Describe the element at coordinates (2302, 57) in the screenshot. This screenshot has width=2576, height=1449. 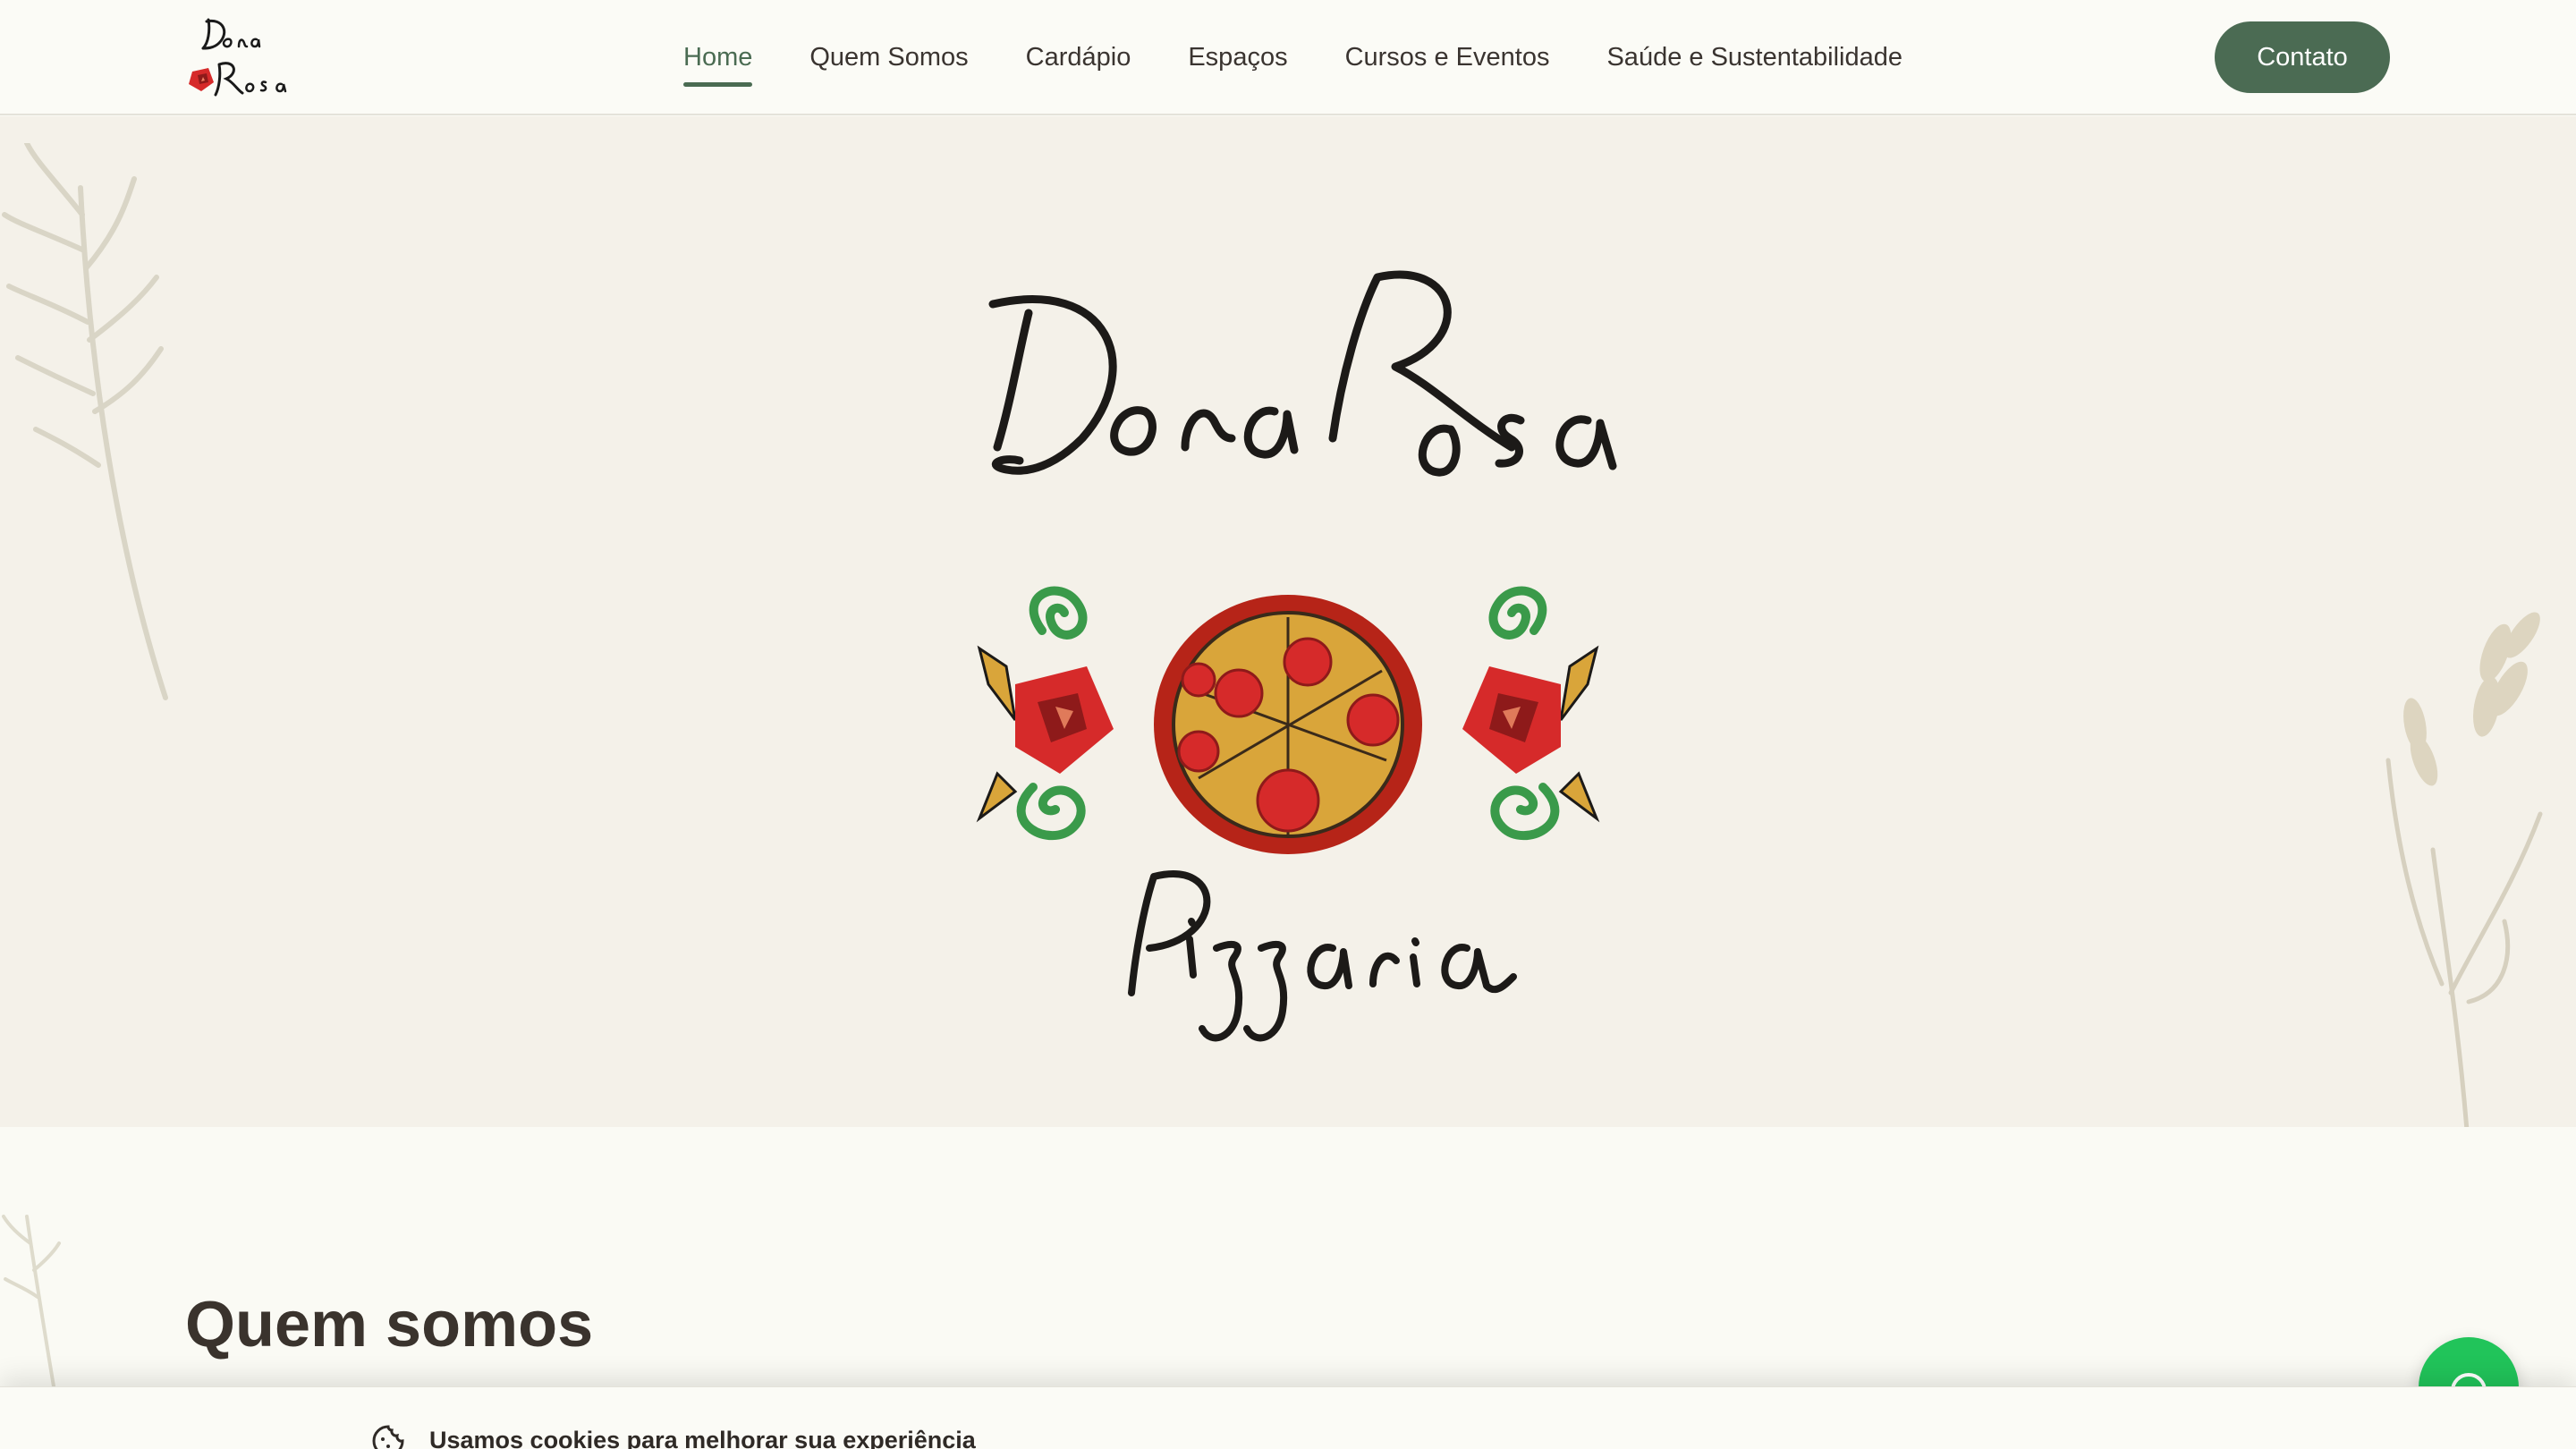
I see `contact-button: Contato` at that location.